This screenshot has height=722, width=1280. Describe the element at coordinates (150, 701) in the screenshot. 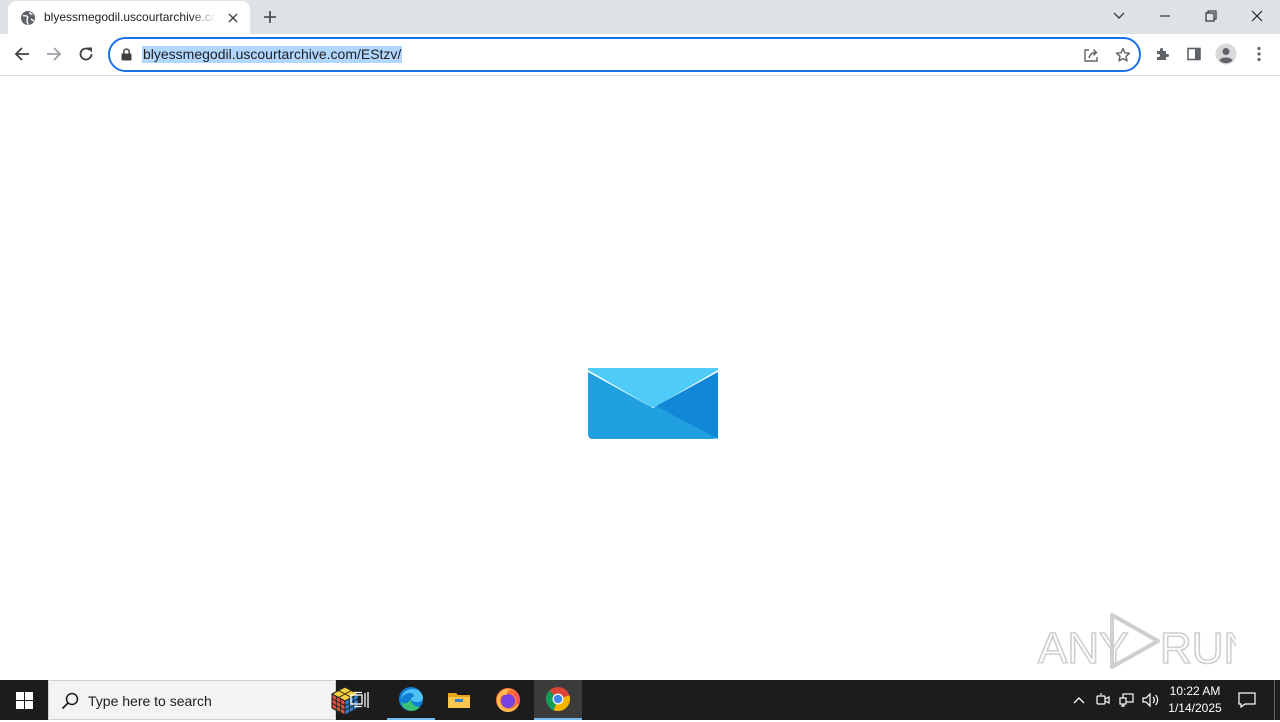

I see `search-placeholder: Type here to search` at that location.